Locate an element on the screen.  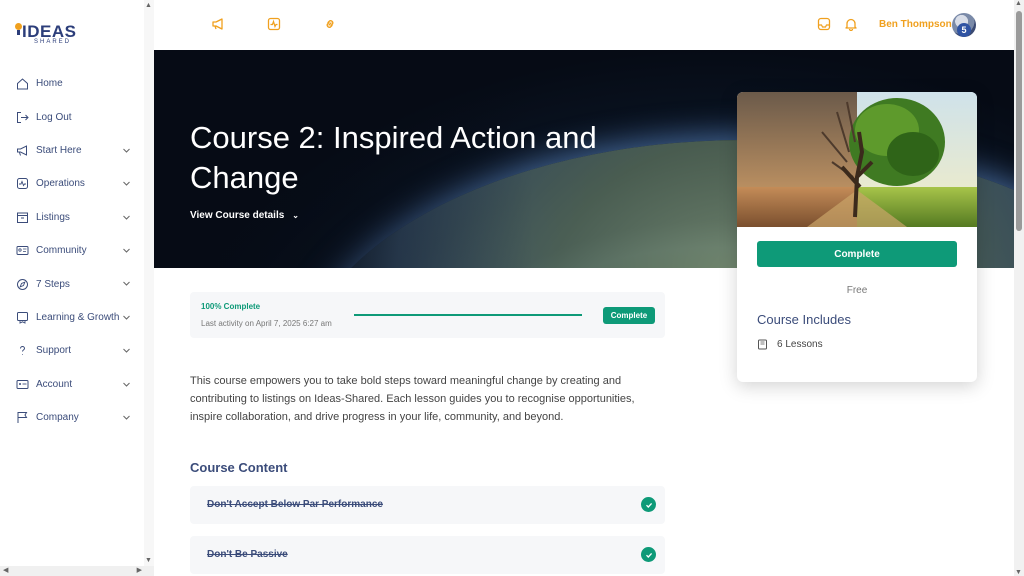
lessons-count: 6 Lessons is located at coordinates (790, 344).